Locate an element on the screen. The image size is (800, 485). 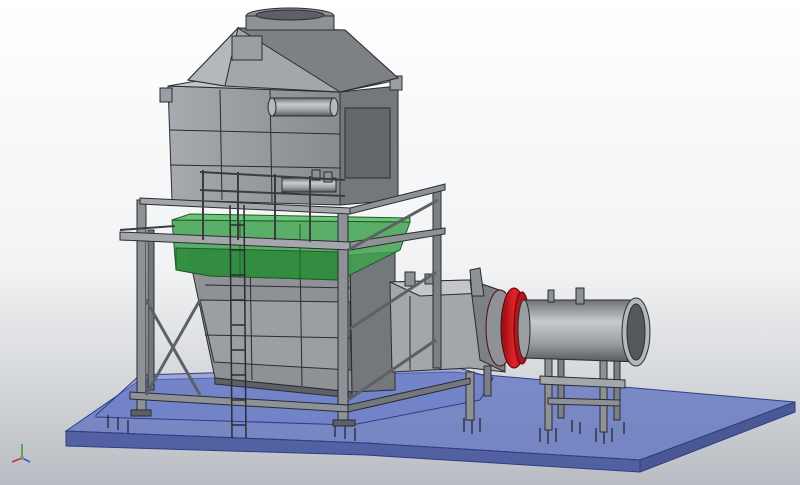
triad-origin is located at coordinates (22, 458).